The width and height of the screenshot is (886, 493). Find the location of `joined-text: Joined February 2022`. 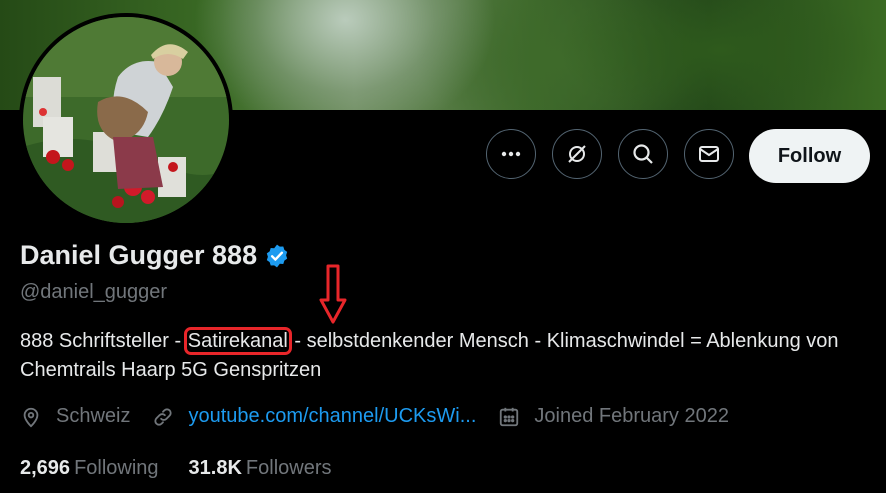

joined-text: Joined February 2022 is located at coordinates (631, 416).